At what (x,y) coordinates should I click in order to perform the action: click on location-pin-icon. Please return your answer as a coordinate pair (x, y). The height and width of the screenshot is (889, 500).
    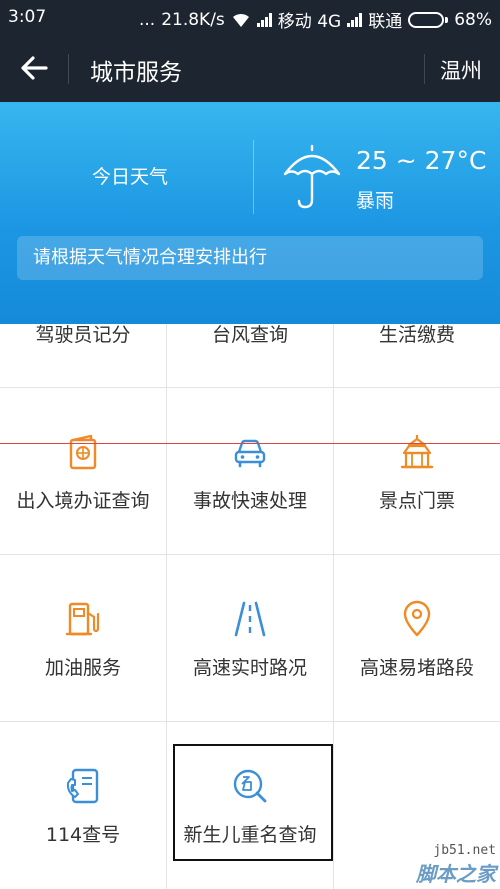
    Looking at the image, I should click on (417, 618).